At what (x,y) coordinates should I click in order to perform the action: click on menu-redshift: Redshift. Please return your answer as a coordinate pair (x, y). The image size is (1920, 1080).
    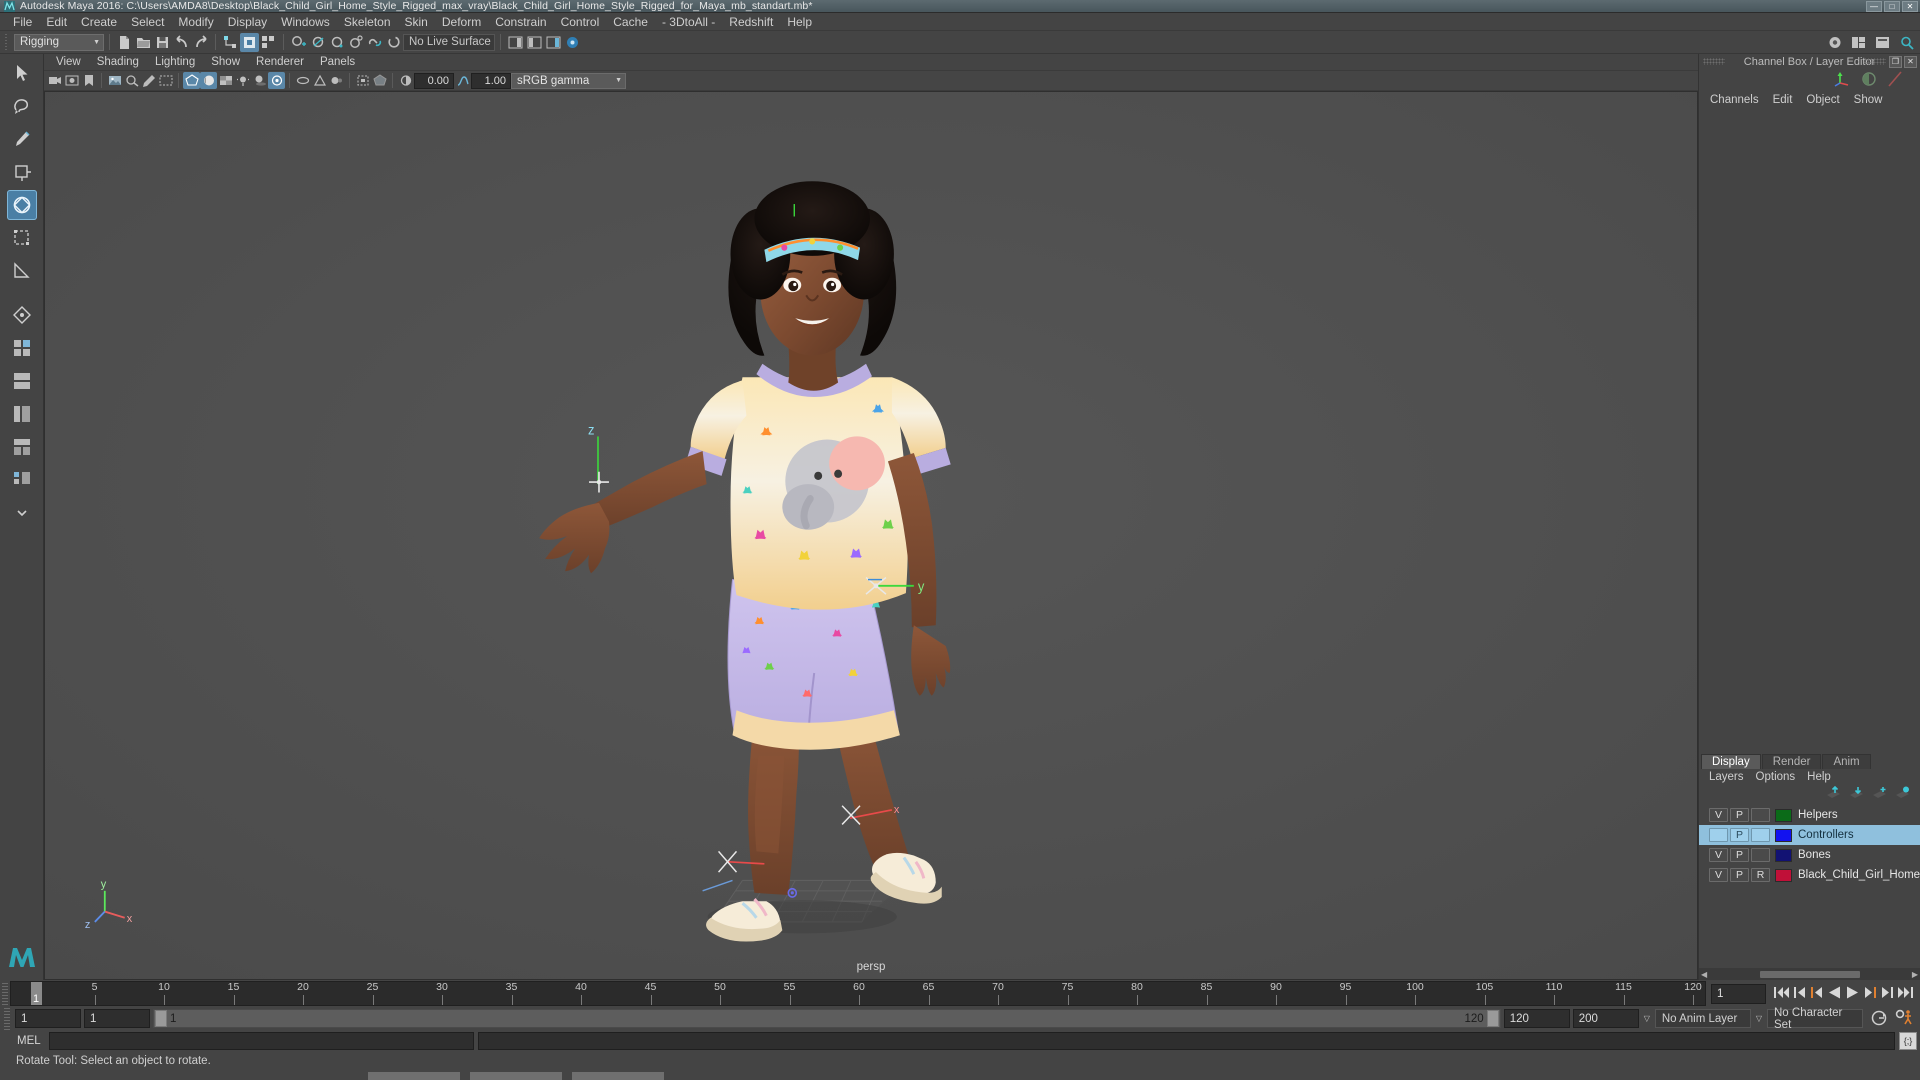
    Looking at the image, I should click on (751, 22).